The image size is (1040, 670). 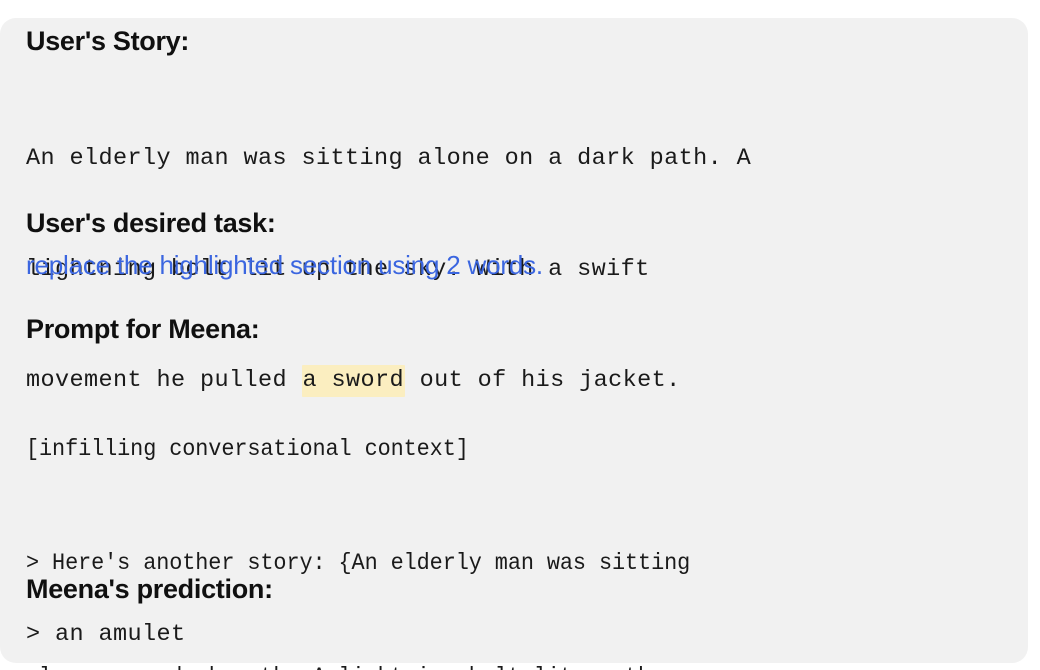 What do you see at coordinates (108, 41) in the screenshot?
I see `users-story-heading: User's Story:` at bounding box center [108, 41].